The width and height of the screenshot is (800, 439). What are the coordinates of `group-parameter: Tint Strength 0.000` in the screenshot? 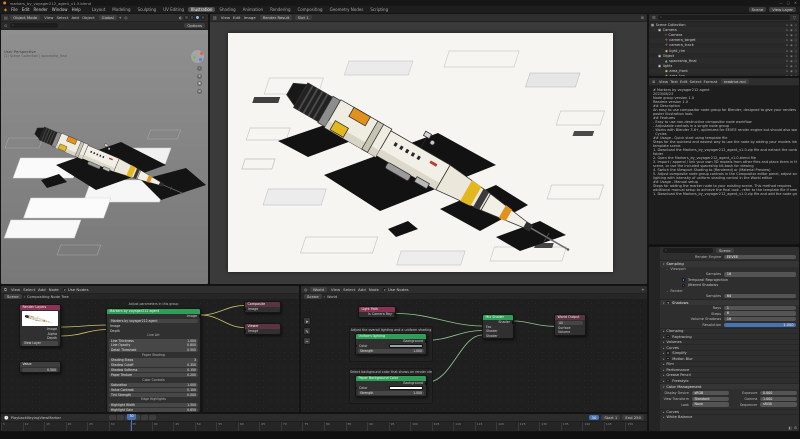 It's located at (153, 394).